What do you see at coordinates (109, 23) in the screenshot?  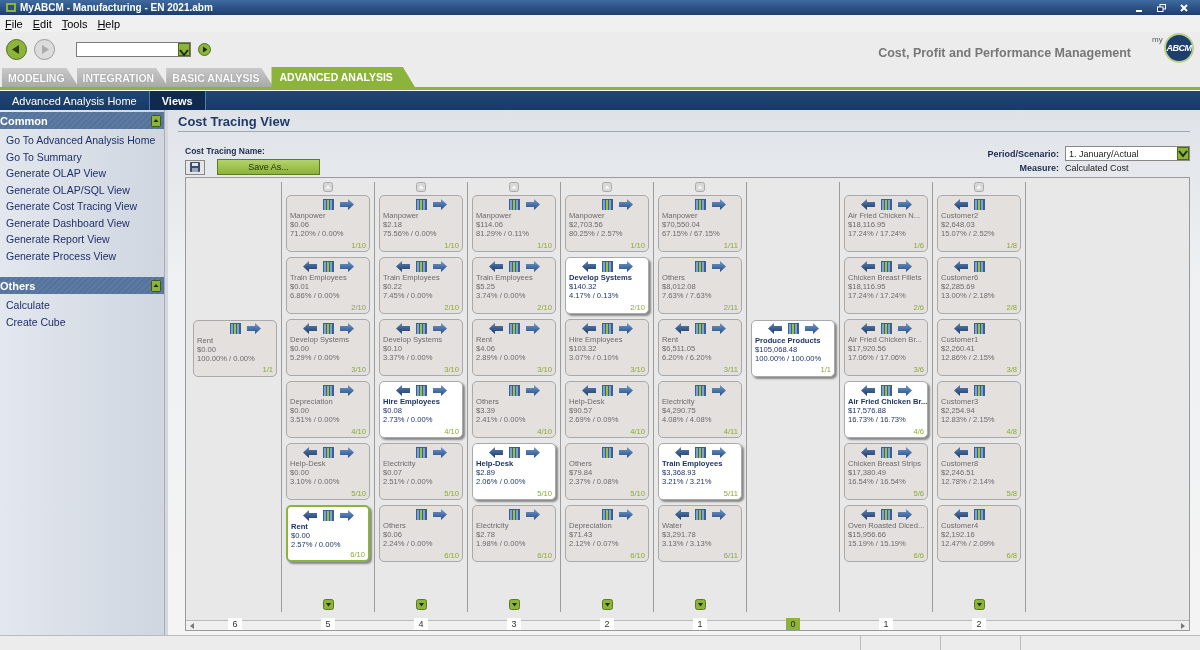 I see `menu-item: Help` at bounding box center [109, 23].